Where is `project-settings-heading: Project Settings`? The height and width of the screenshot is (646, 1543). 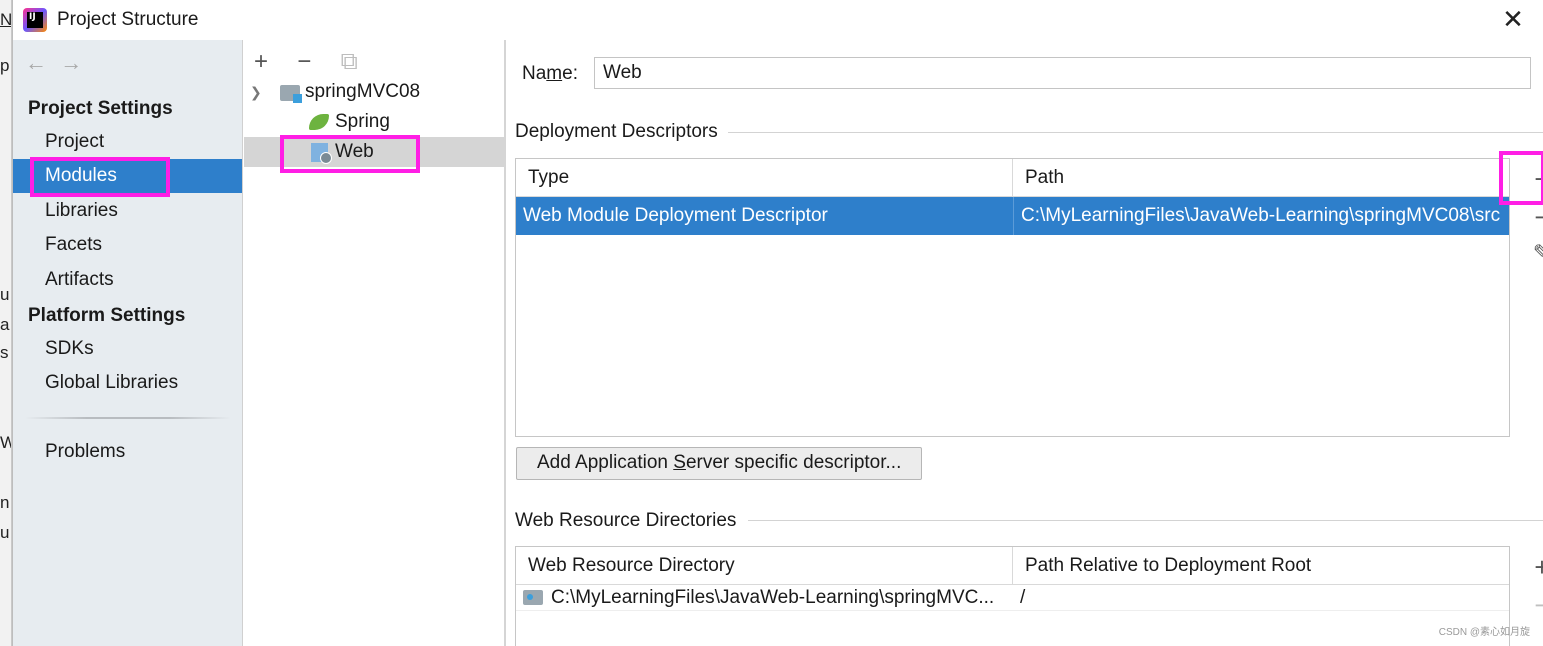
project-settings-heading: Project Settings is located at coordinates (100, 108).